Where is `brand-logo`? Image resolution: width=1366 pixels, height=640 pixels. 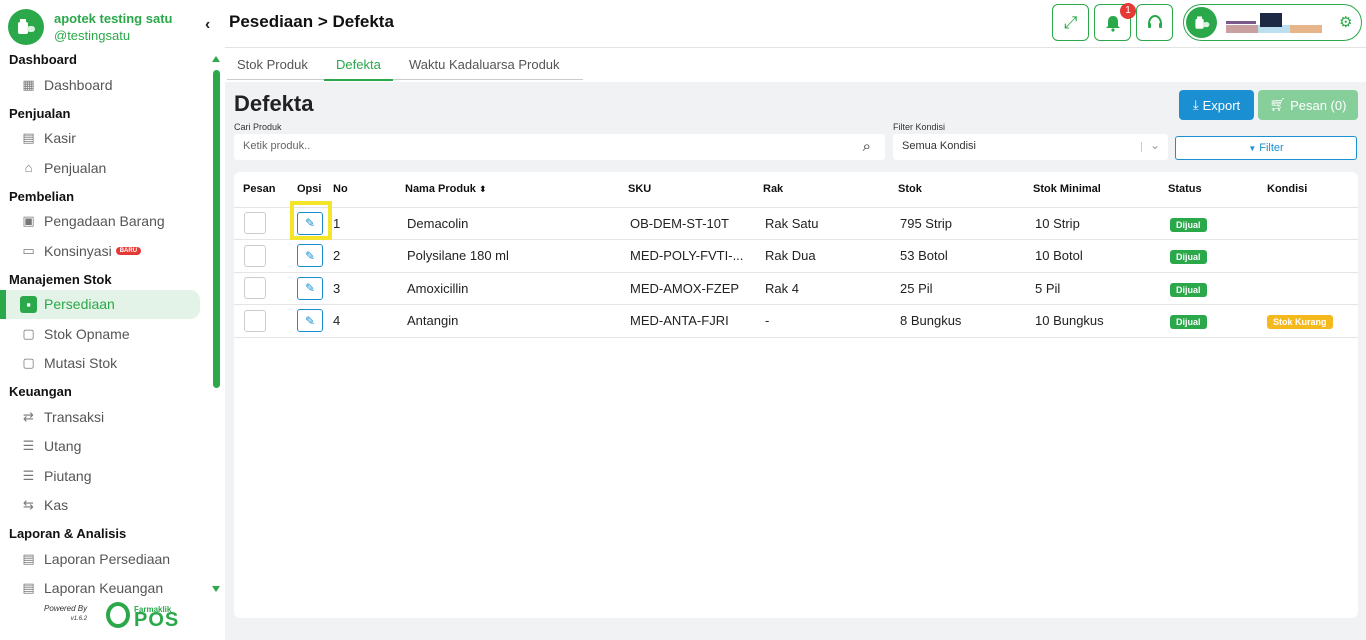 brand-logo is located at coordinates (26, 27).